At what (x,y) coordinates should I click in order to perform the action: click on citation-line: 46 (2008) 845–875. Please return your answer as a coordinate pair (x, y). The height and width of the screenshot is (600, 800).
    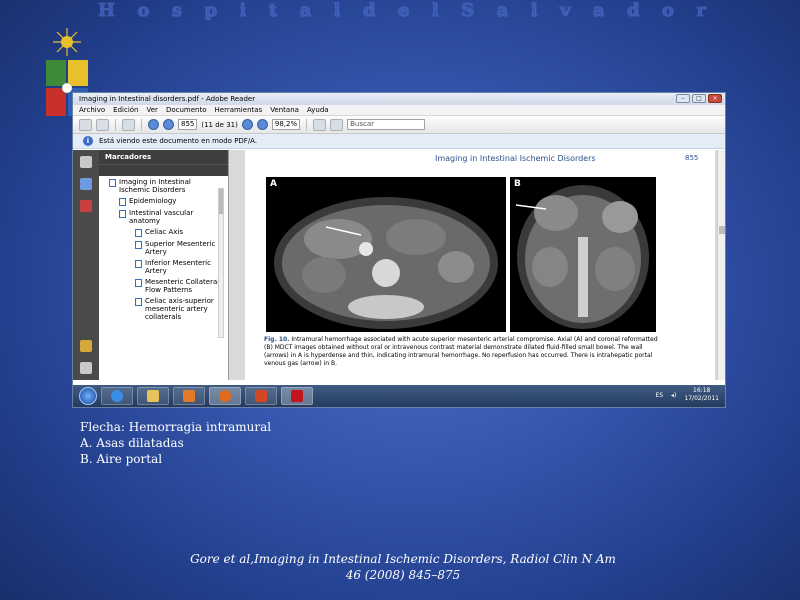
    Looking at the image, I should click on (403, 575).